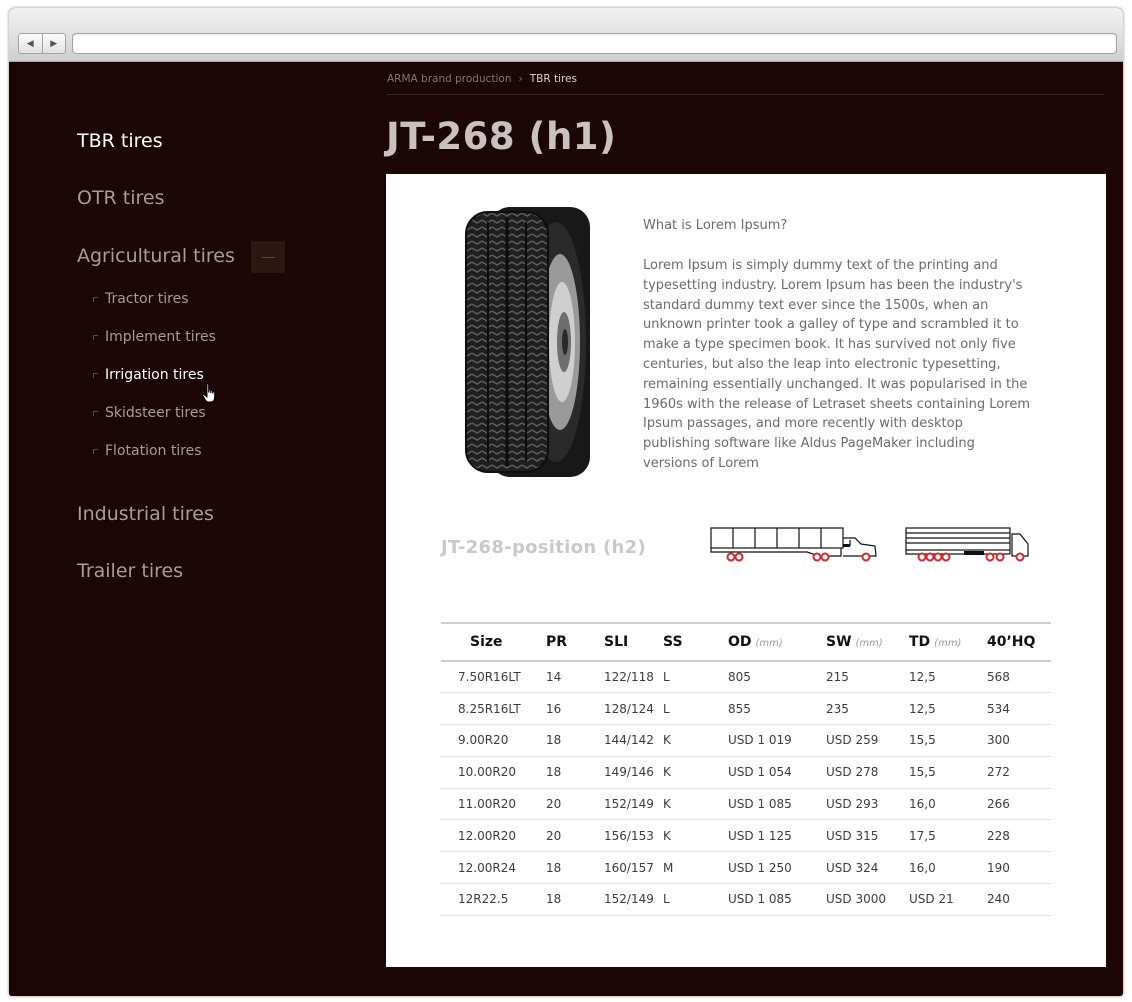 Image resolution: width=1132 pixels, height=1002 pixels. What do you see at coordinates (852, 867) in the screenshot?
I see `cell-sw: USD 324` at bounding box center [852, 867].